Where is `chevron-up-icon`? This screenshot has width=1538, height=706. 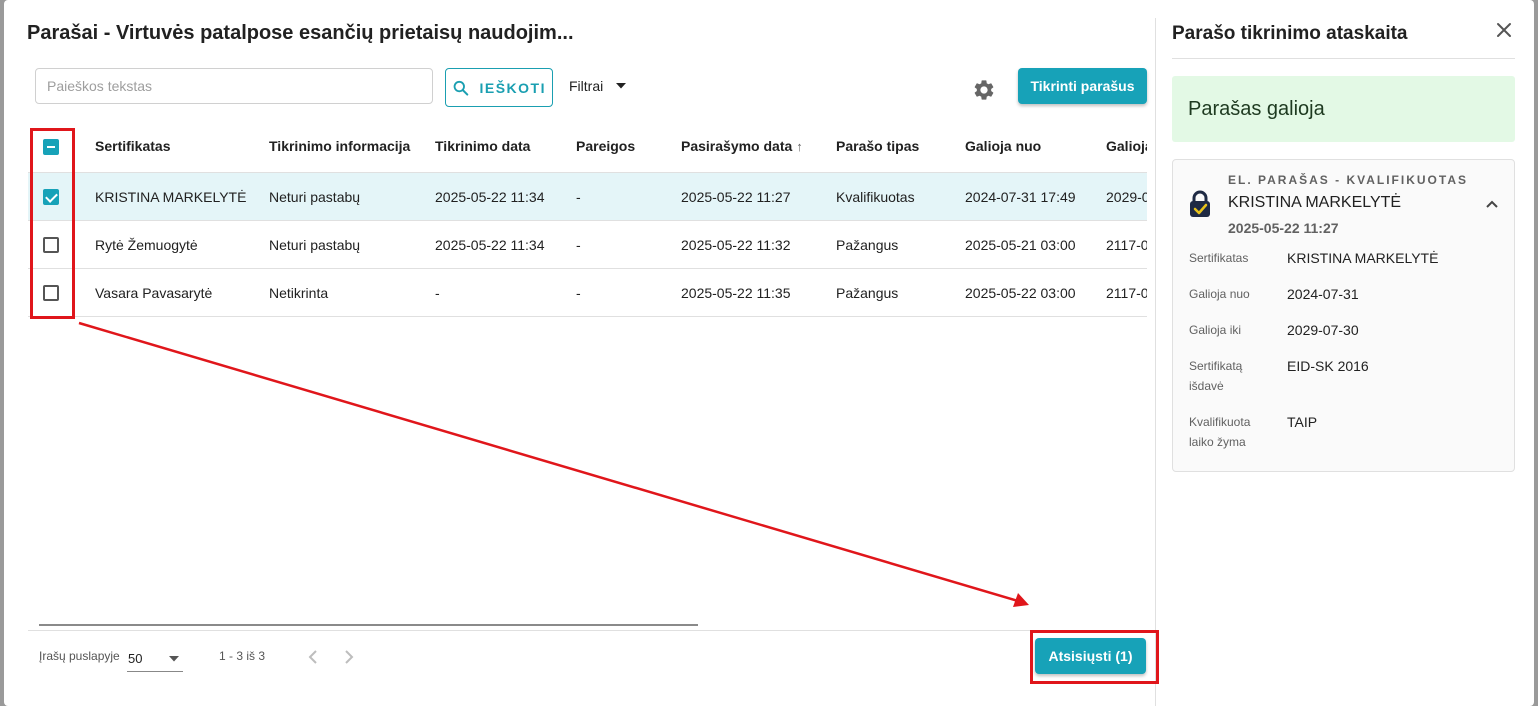
chevron-up-icon is located at coordinates (1492, 205).